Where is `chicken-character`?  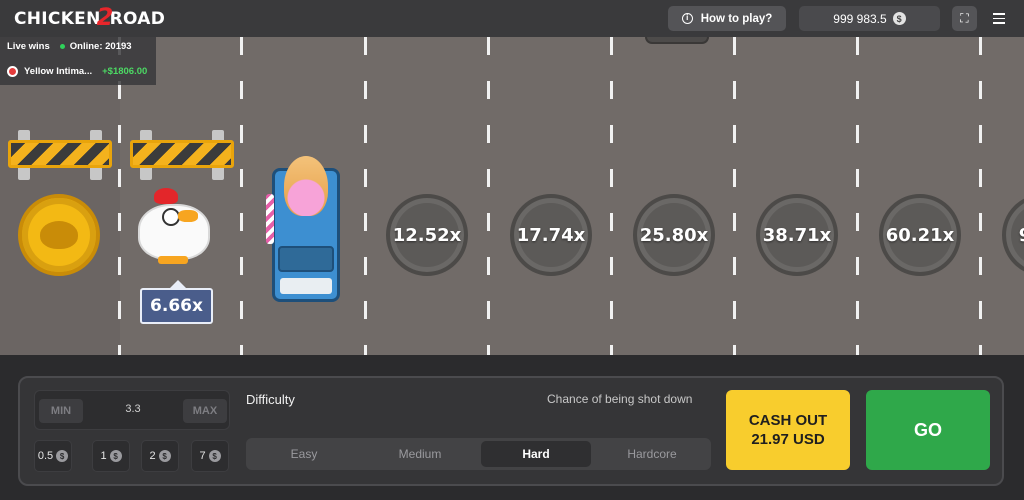 chicken-character is located at coordinates (173, 225).